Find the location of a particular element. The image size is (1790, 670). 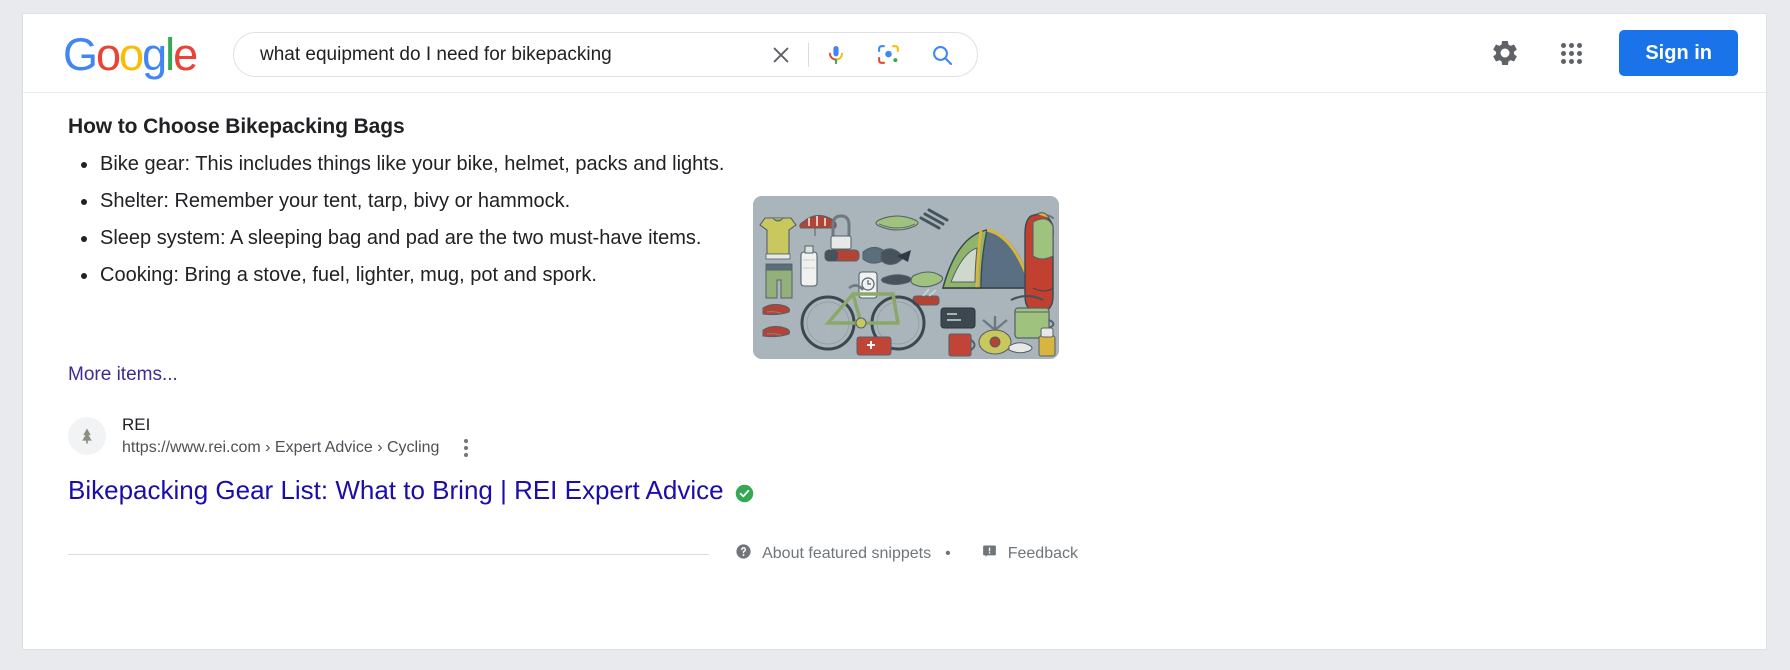

header-actions: Sign in is located at coordinates (1610, 53).